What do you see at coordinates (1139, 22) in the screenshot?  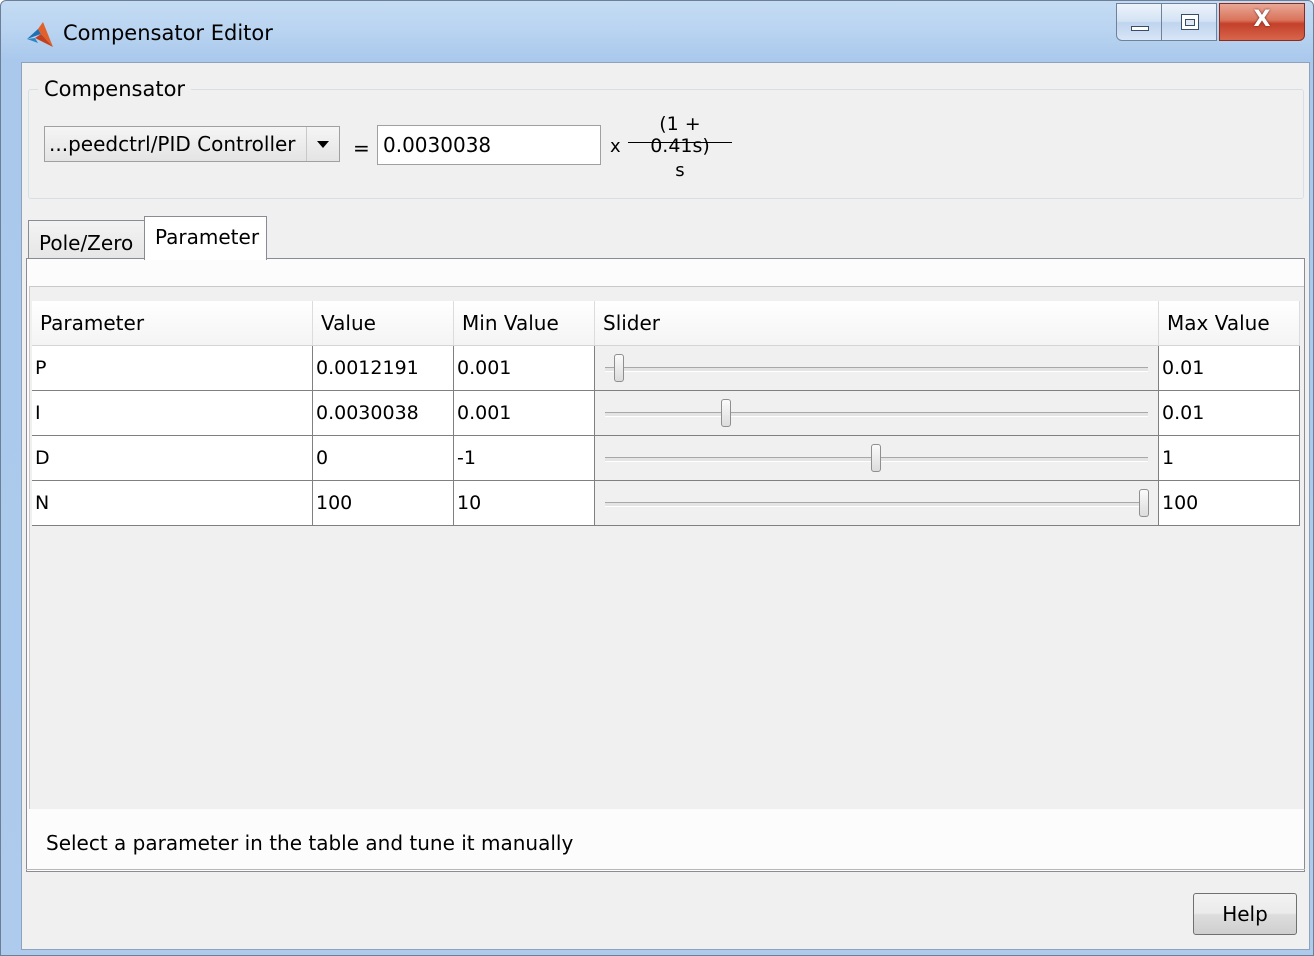 I see `minimize-button` at bounding box center [1139, 22].